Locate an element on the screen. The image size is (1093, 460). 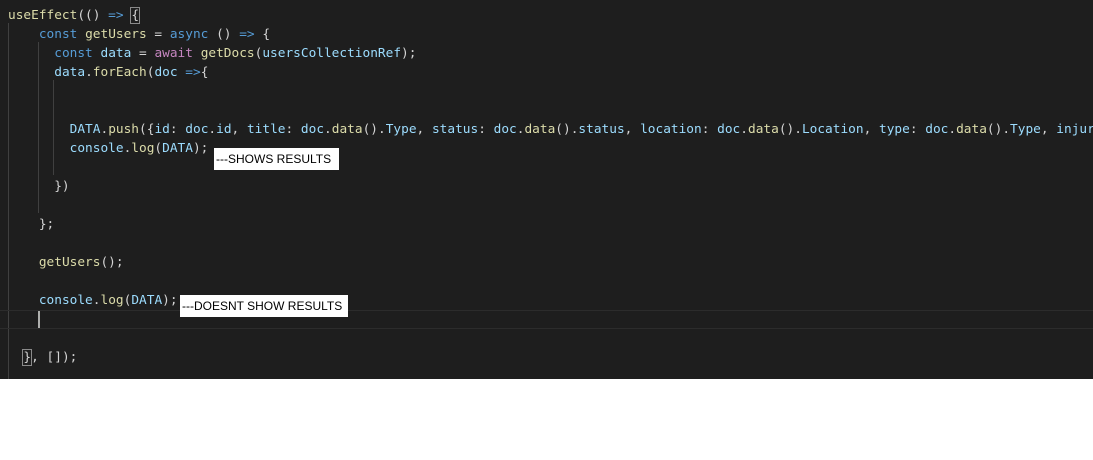
code-token: await is located at coordinates (173, 53).